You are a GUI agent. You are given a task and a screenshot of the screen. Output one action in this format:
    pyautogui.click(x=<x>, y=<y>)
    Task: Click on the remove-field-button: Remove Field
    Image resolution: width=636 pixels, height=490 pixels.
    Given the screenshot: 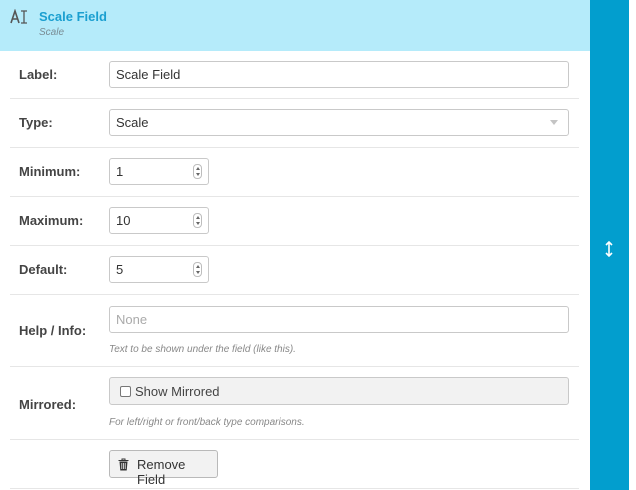 What is the action you would take?
    pyautogui.click(x=163, y=468)
    